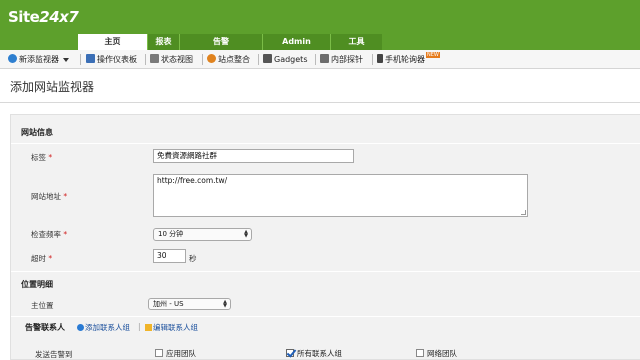  What do you see at coordinates (42, 305) in the screenshot?
I see `primary-location-label: 主位置` at bounding box center [42, 305].